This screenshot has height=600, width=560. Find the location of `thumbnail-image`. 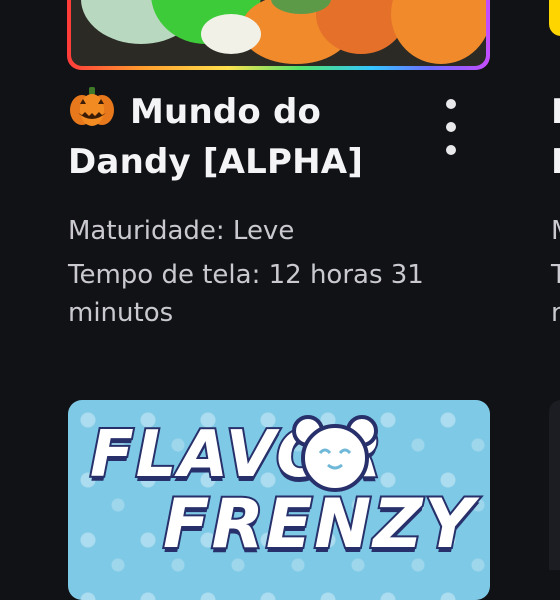

thumbnail-image is located at coordinates (278, 33).